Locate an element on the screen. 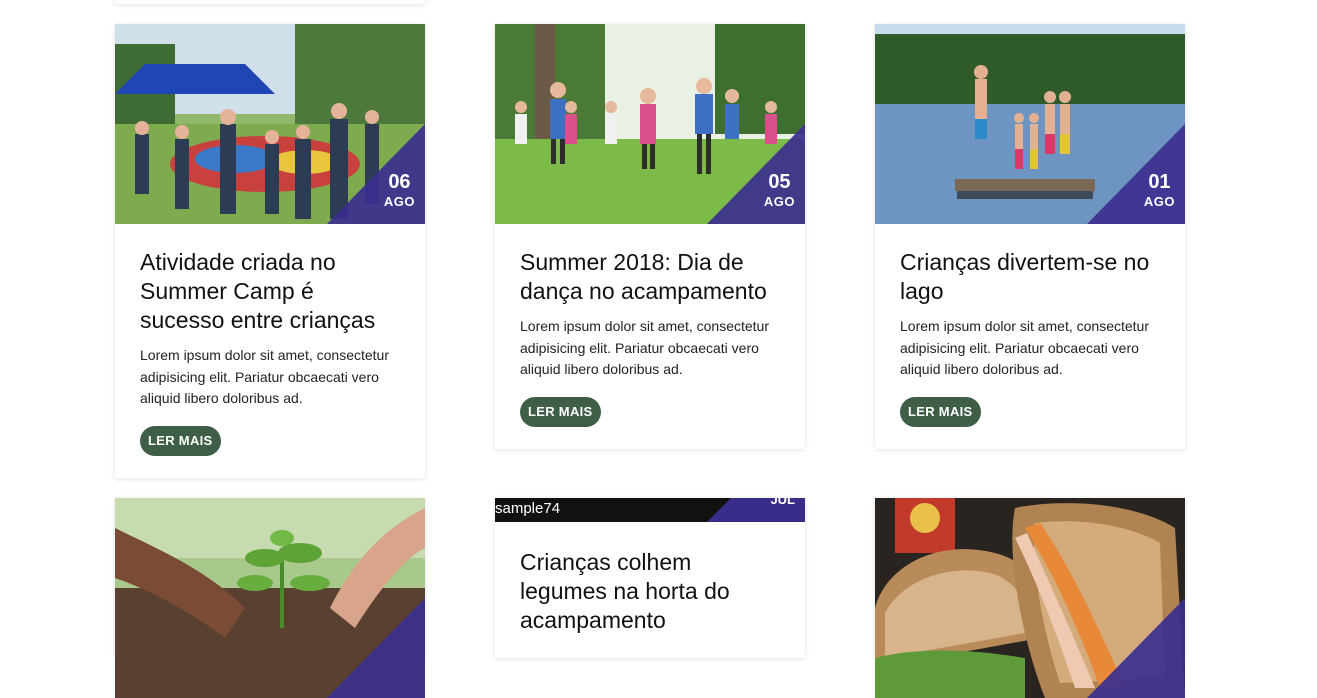 The image size is (1317, 698). photo-children-lake-dock-icon is located at coordinates (1030, 124).